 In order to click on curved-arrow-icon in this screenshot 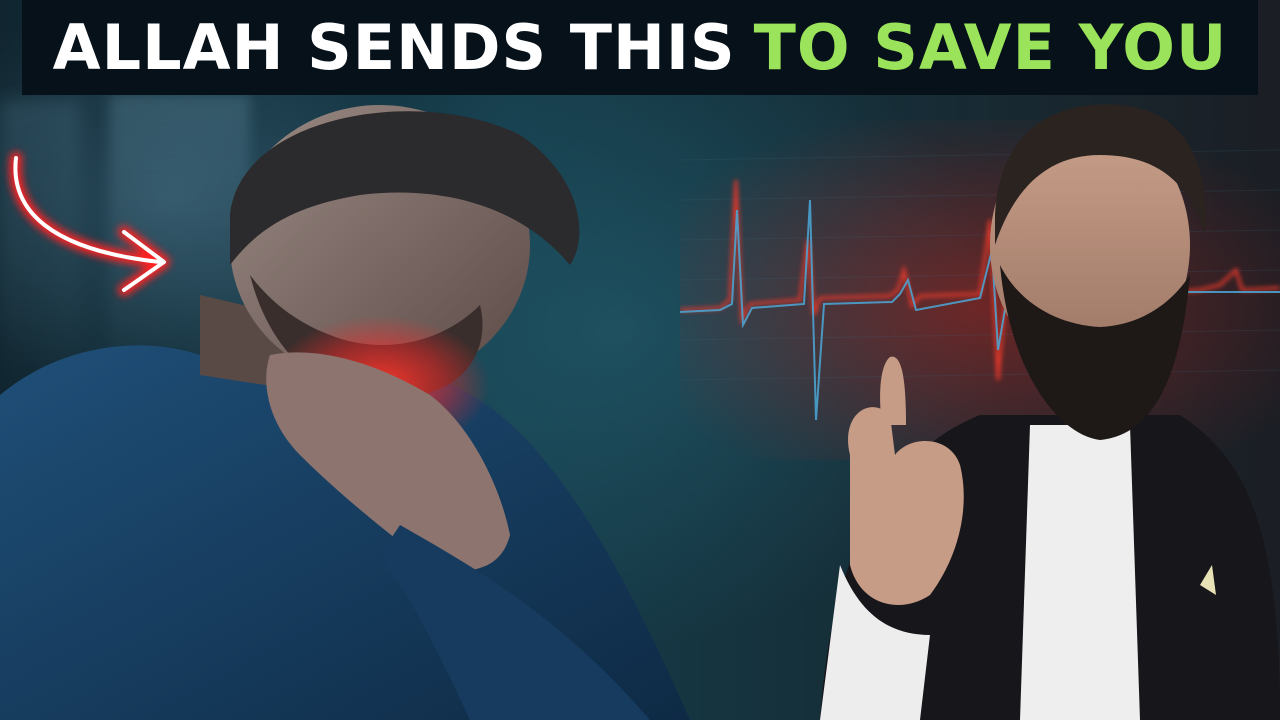, I will do `click(89, 224)`.